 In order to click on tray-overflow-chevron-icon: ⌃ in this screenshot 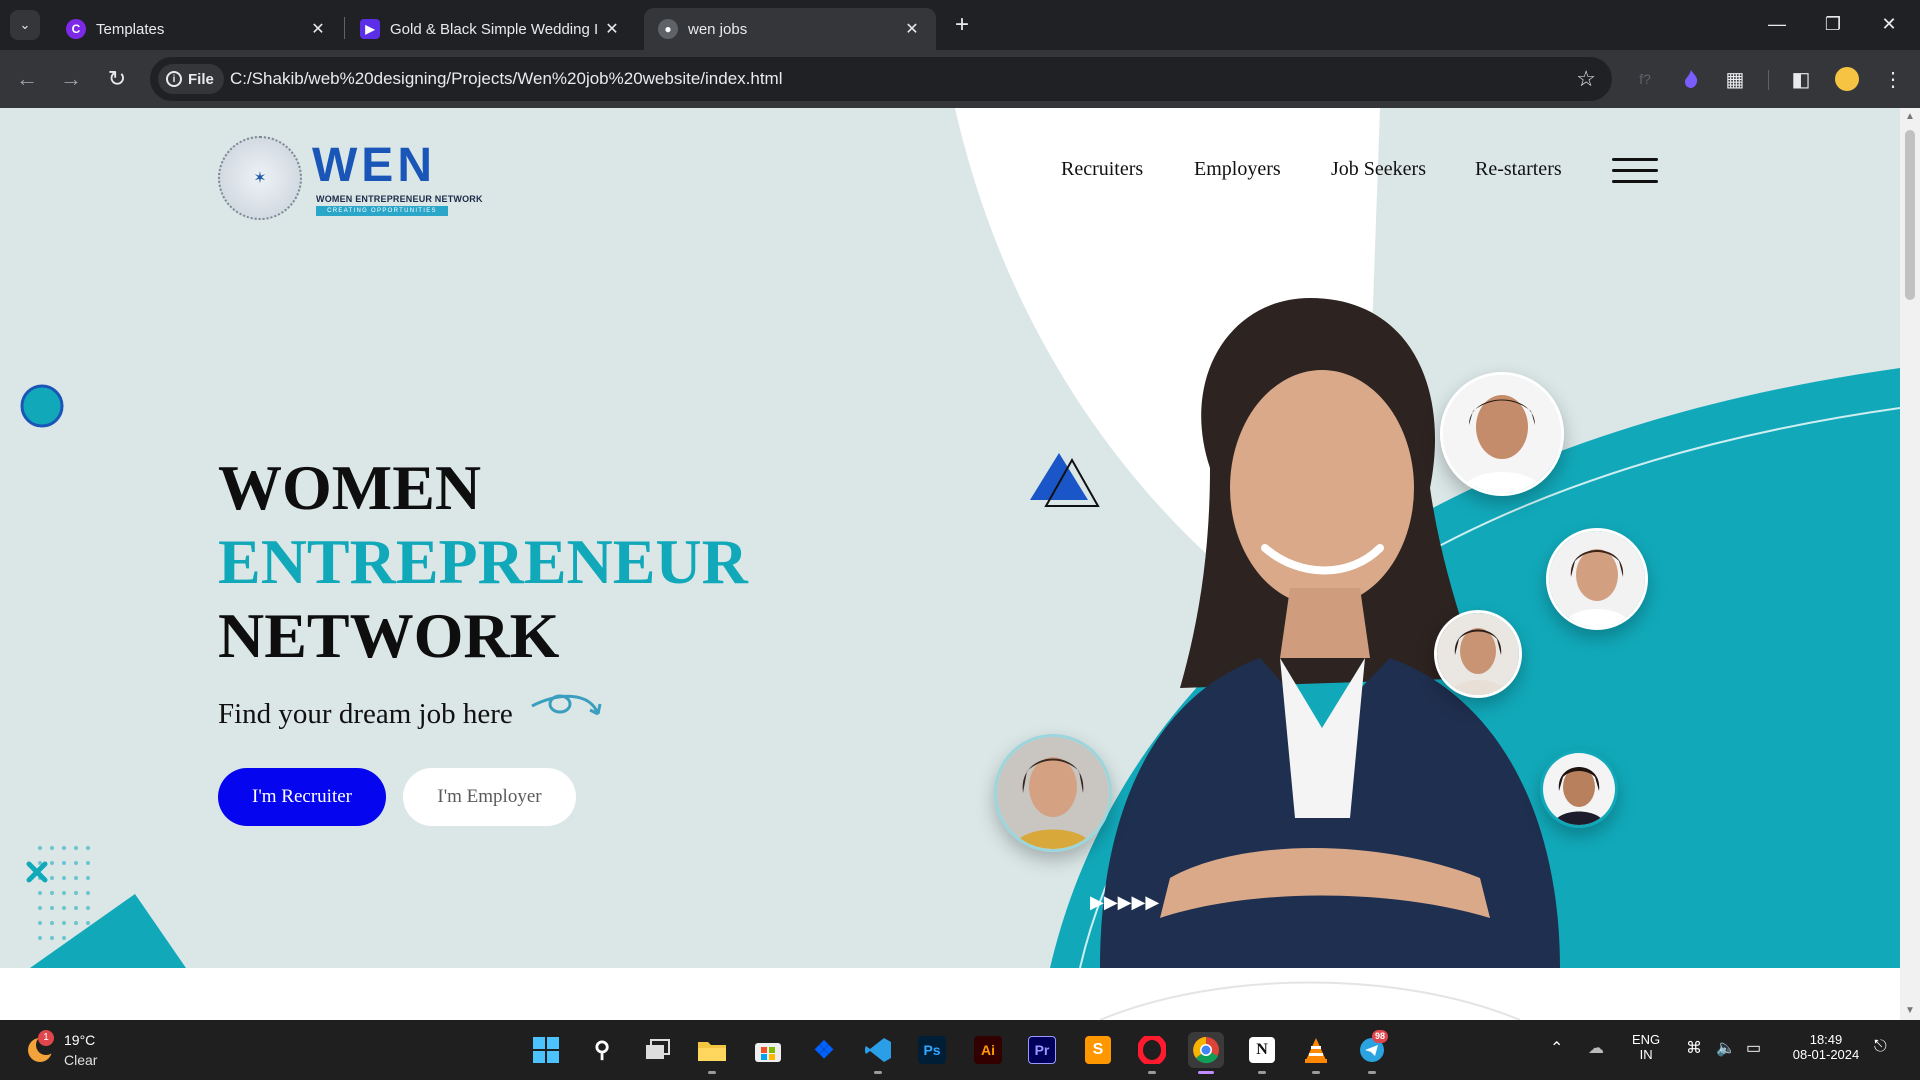, I will do `click(1556, 1048)`.